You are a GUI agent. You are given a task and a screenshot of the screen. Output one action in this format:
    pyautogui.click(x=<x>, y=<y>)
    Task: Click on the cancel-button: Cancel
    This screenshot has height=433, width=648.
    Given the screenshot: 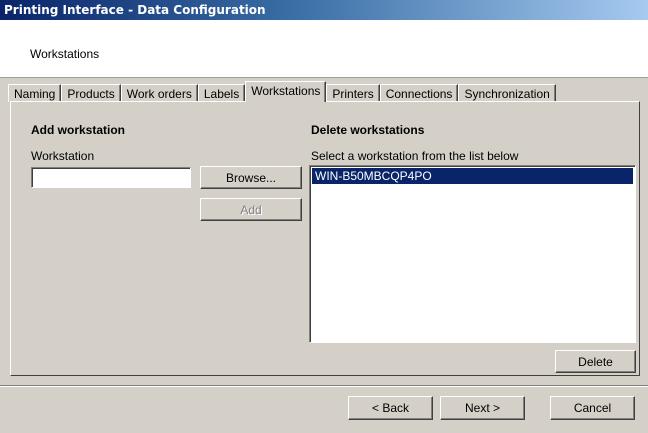 What is the action you would take?
    pyautogui.click(x=592, y=408)
    